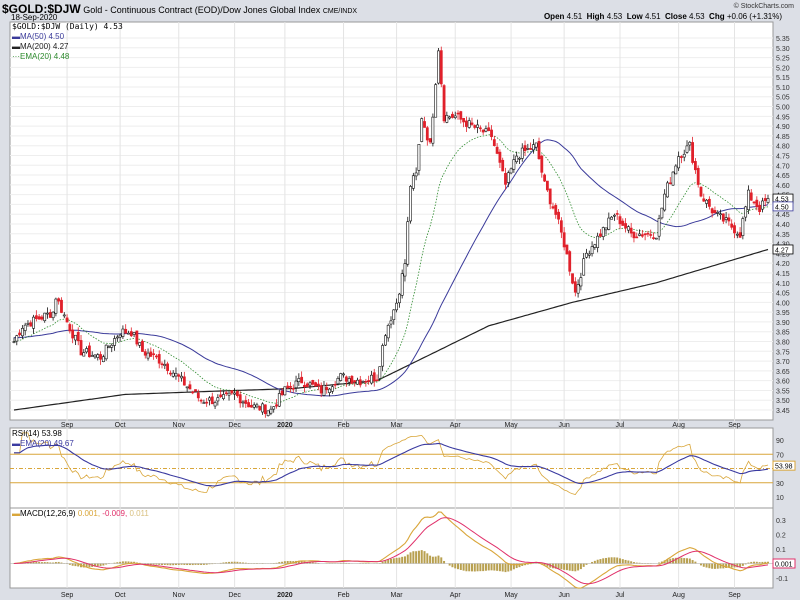  What do you see at coordinates (780, 441) in the screenshot?
I see `rsi-tick-label: 90` at bounding box center [780, 441].